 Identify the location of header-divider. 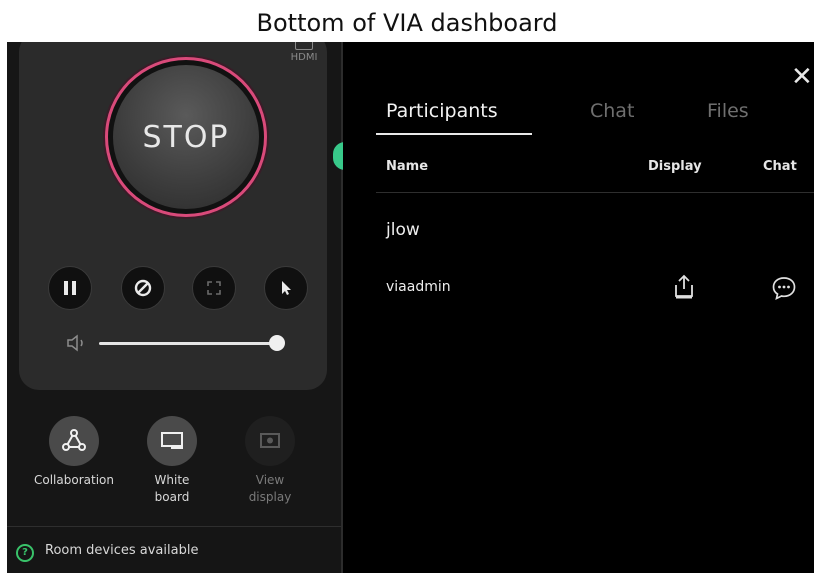
(595, 192).